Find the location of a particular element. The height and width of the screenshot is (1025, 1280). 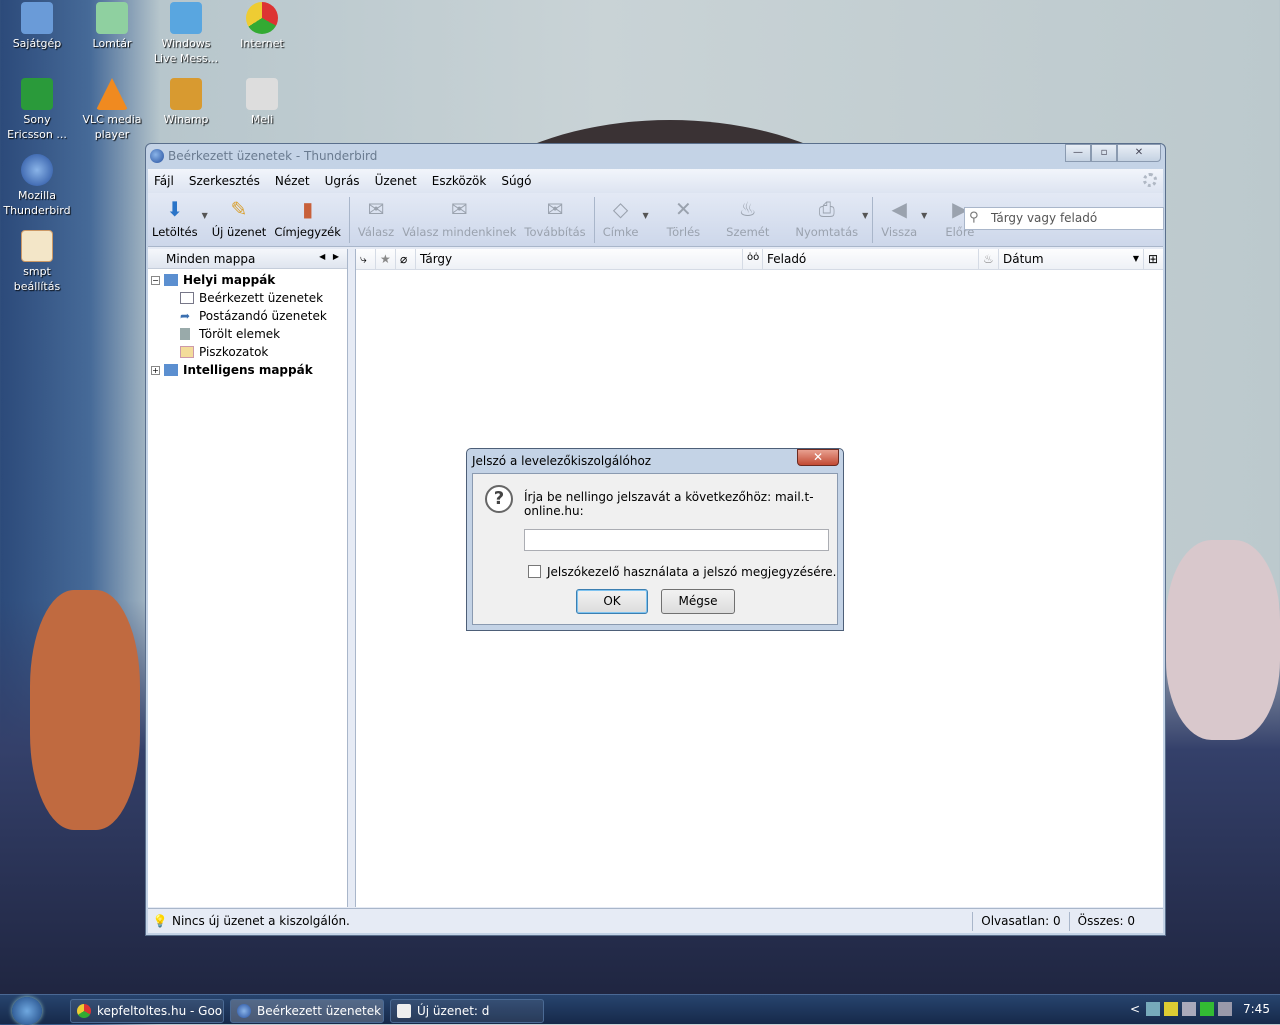

menu-go: Ugrás is located at coordinates (342, 181).